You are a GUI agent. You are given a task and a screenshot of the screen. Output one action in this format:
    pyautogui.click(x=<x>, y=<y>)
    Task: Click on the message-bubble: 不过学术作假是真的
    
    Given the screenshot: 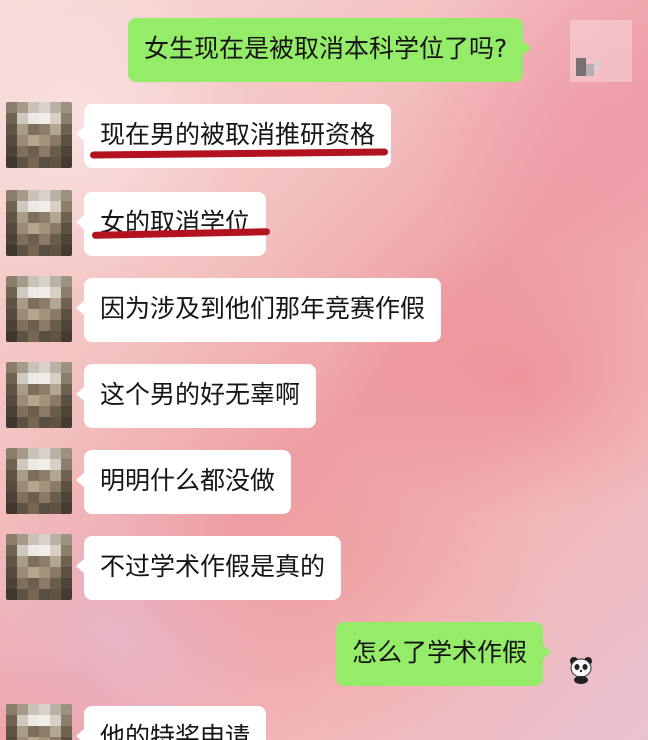 What is the action you would take?
    pyautogui.click(x=208, y=568)
    